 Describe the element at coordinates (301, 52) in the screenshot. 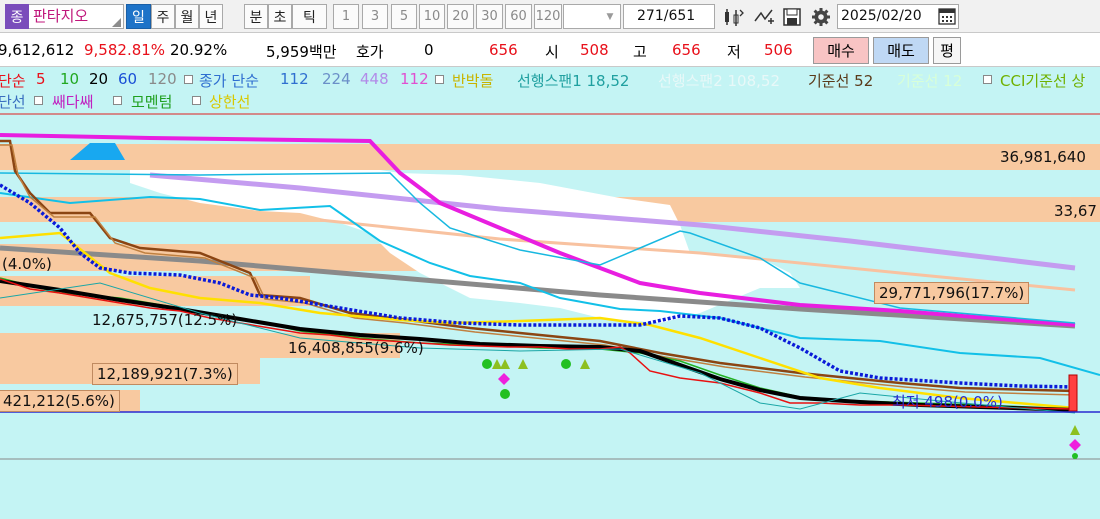

I see `trade-amount-value: 5,959백만` at that location.